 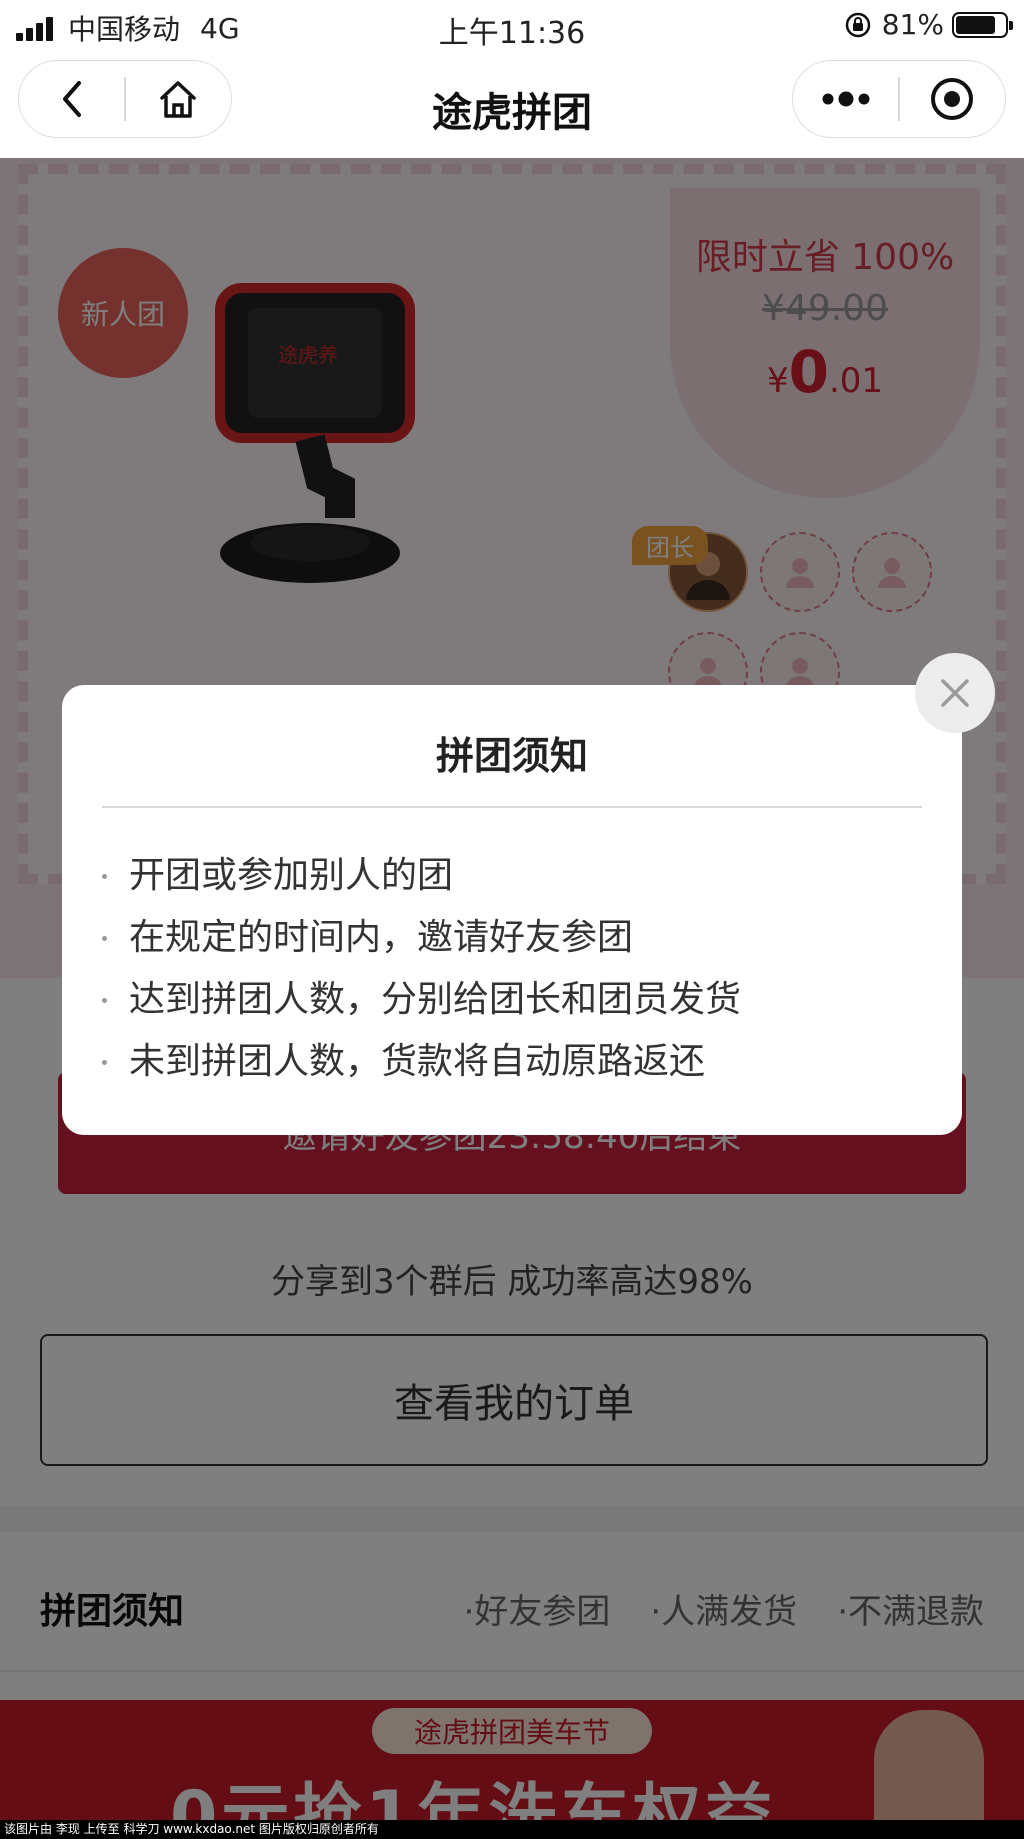 I want to click on orientation-lock-icon, so click(x=858, y=24).